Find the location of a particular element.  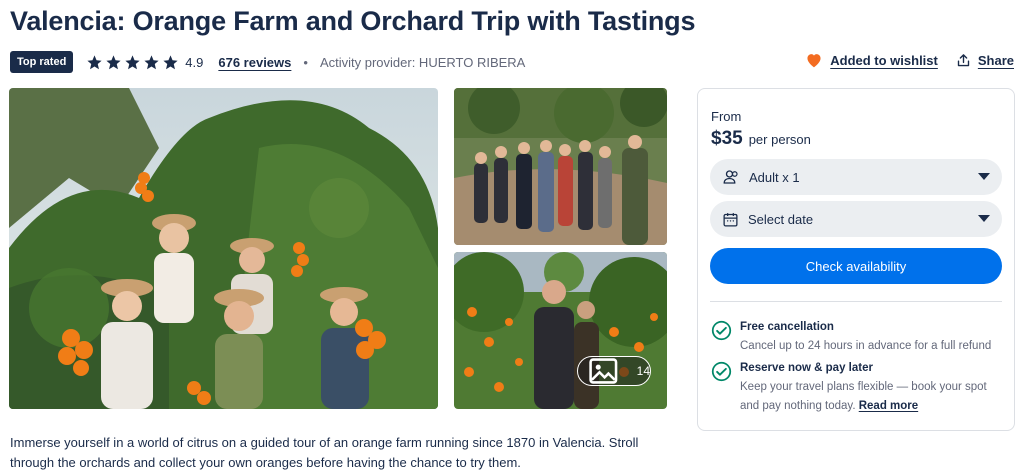

gallery-count-button: 14 is located at coordinates (614, 371).